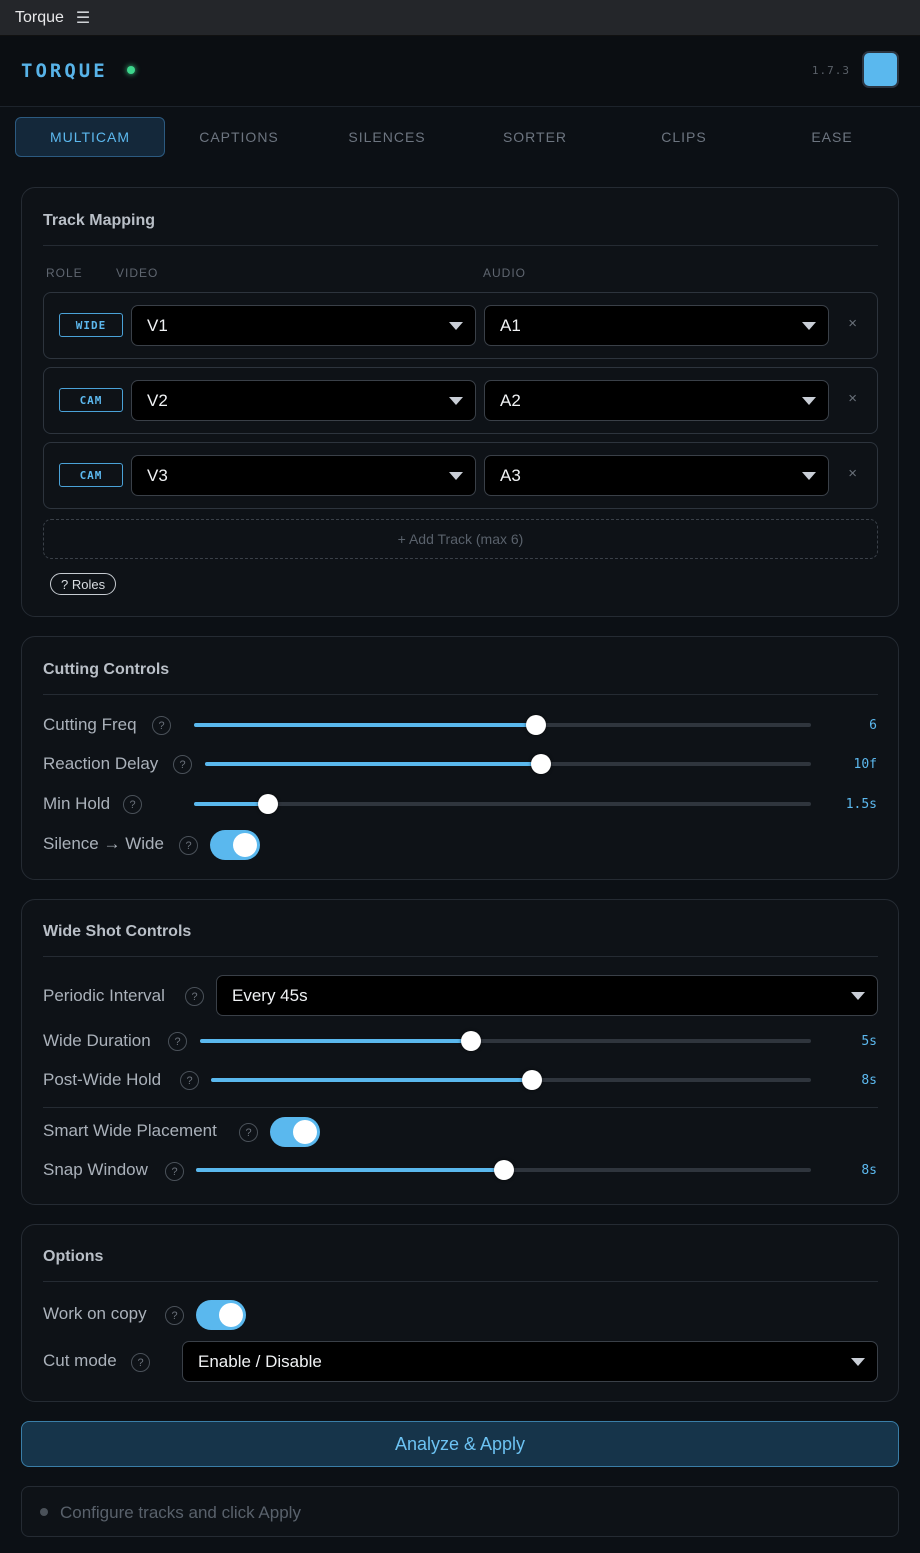  I want to click on roles-help-button: ? Roles, so click(83, 584).